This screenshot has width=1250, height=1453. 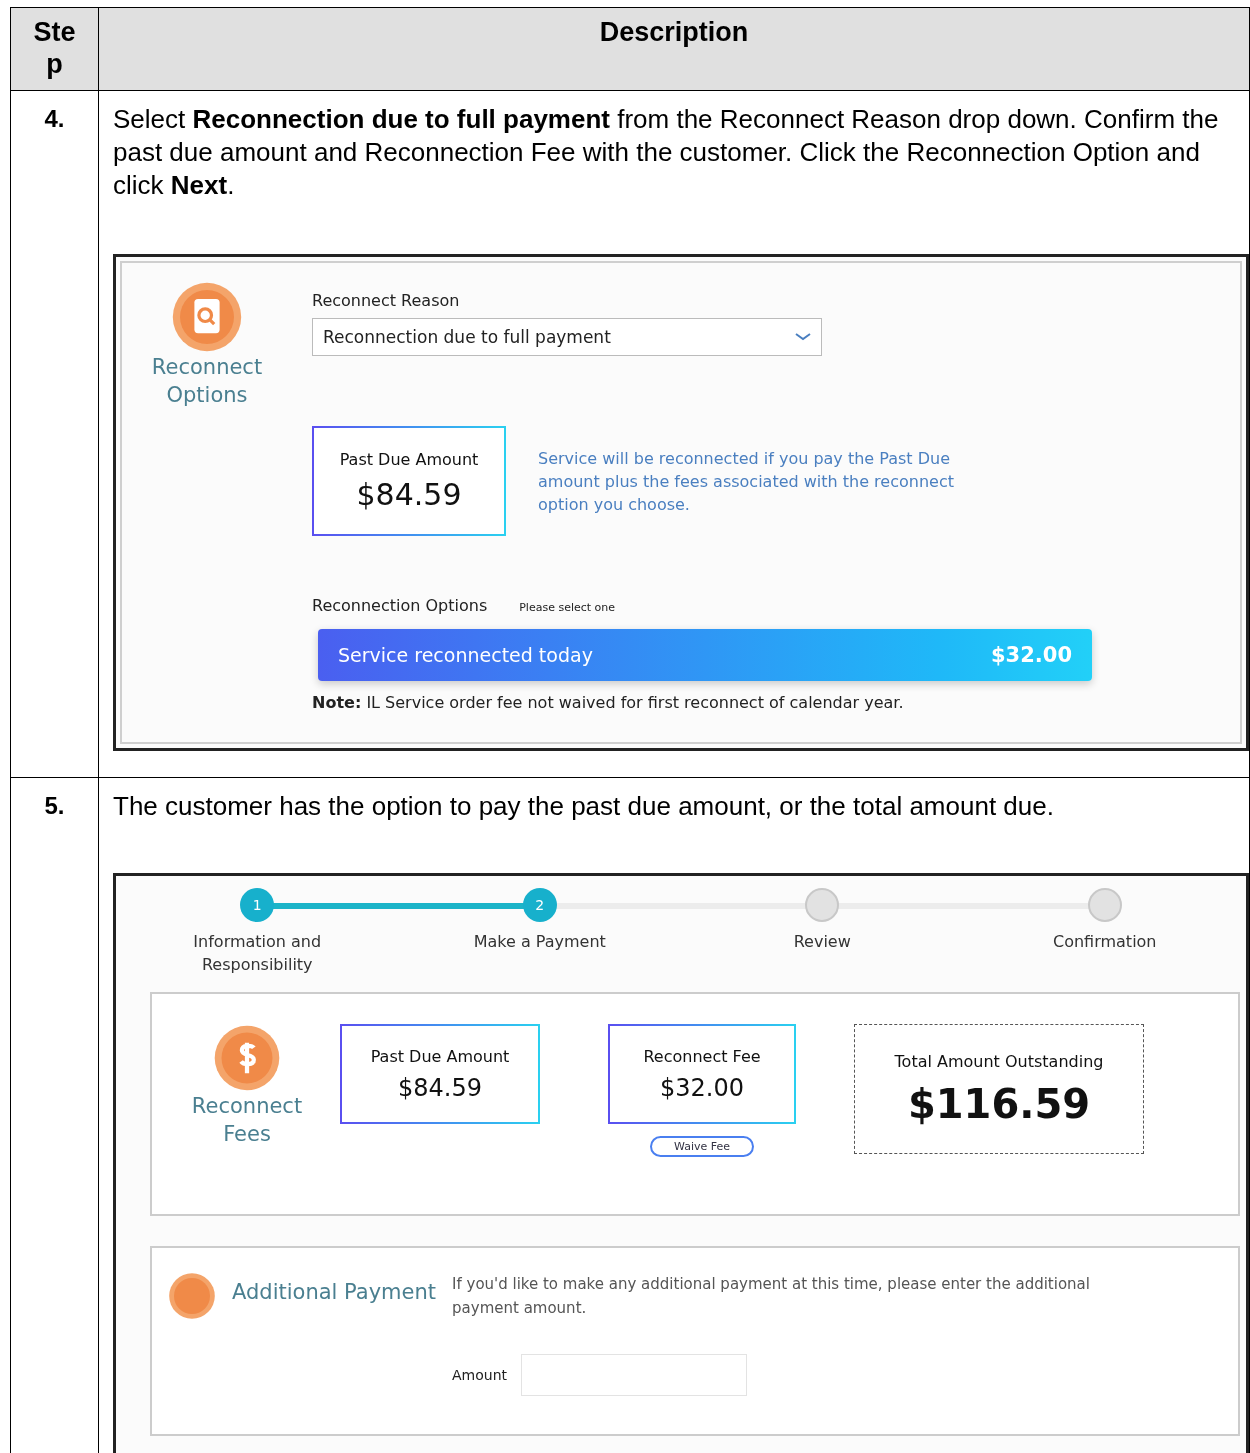 What do you see at coordinates (192, 1296) in the screenshot?
I see `circle-icon` at bounding box center [192, 1296].